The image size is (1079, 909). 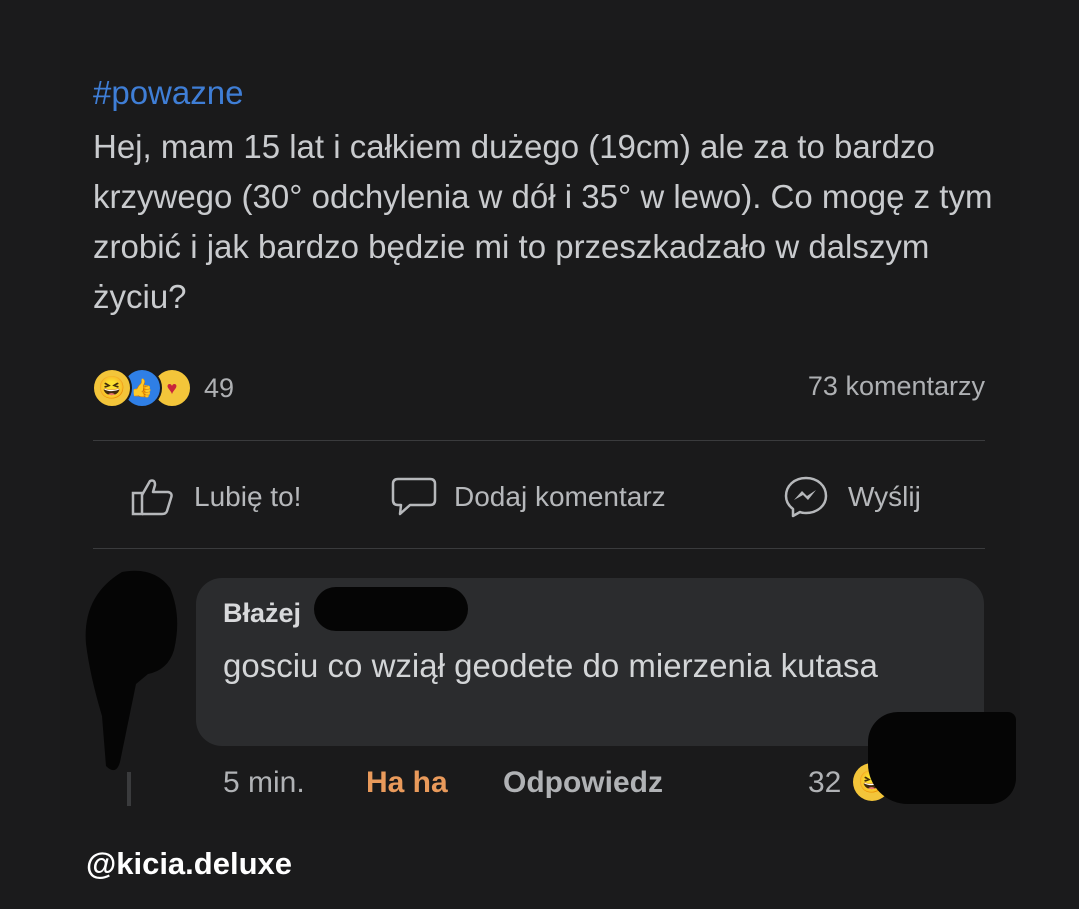 I want to click on comments-count: 73 komentarzy, so click(x=896, y=386).